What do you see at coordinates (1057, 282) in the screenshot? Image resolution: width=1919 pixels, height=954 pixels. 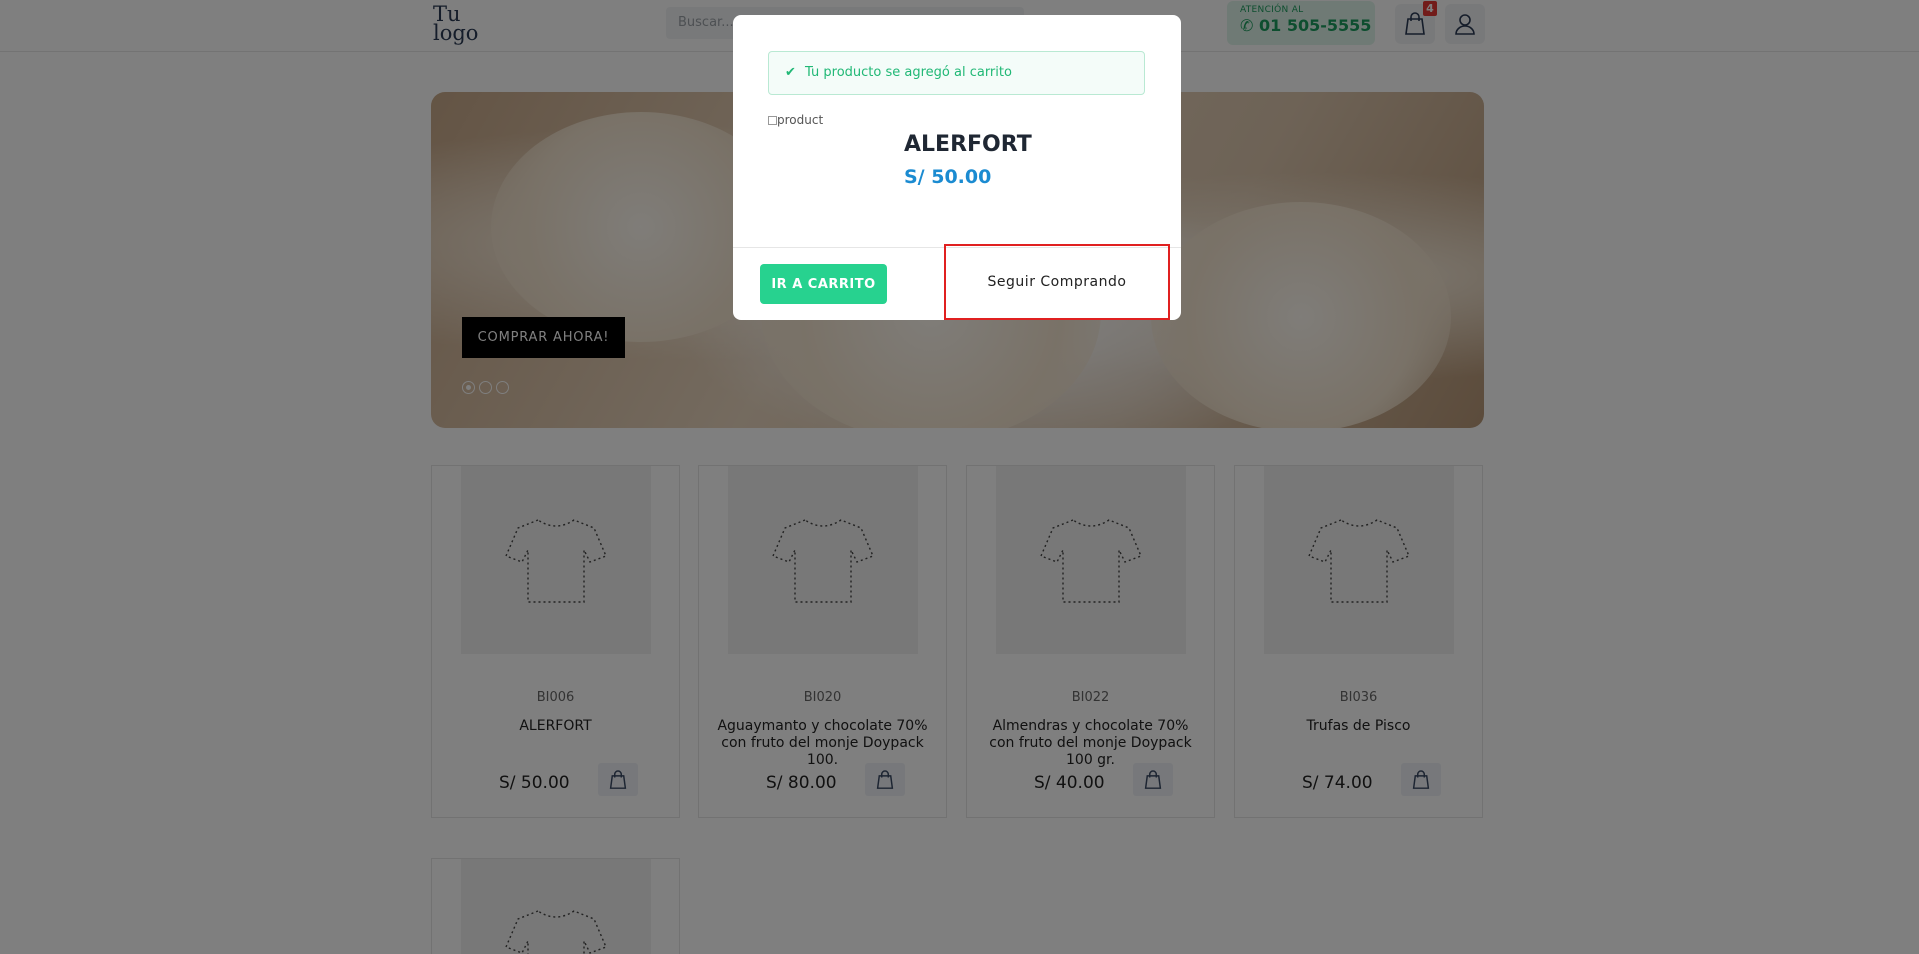 I see `continue-shopping-button: Seguir Comprando` at bounding box center [1057, 282].